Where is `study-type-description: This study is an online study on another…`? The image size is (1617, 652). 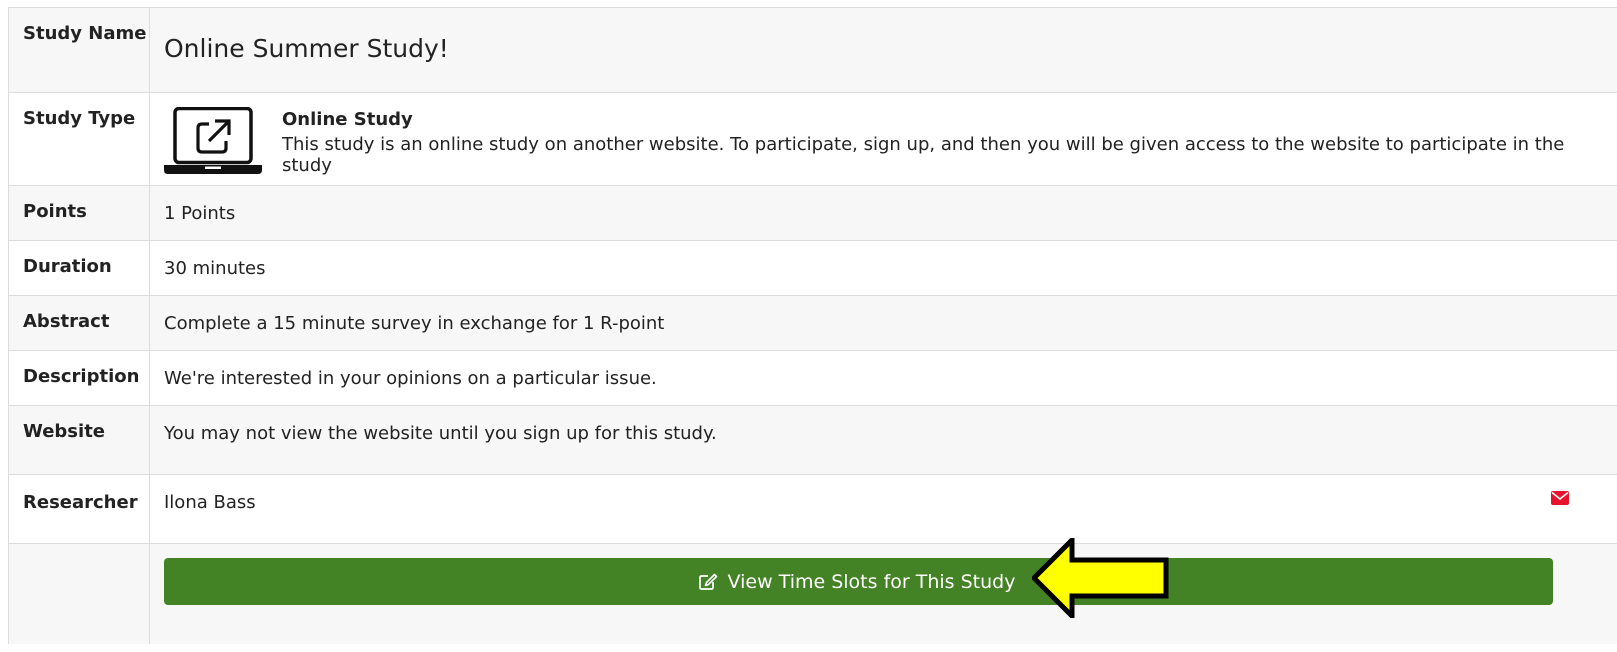 study-type-description: This study is an online study on another… is located at coordinates (923, 155).